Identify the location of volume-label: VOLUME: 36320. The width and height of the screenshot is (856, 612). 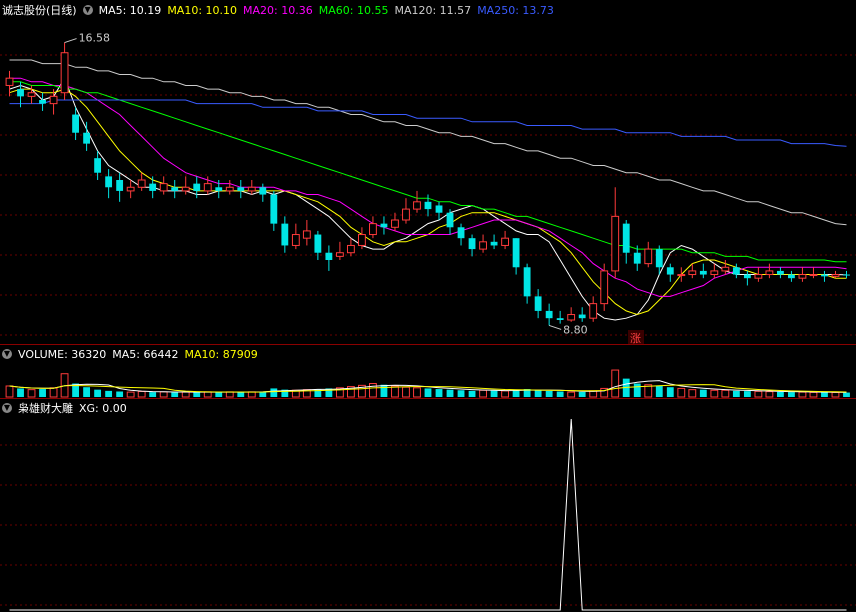
(62, 354).